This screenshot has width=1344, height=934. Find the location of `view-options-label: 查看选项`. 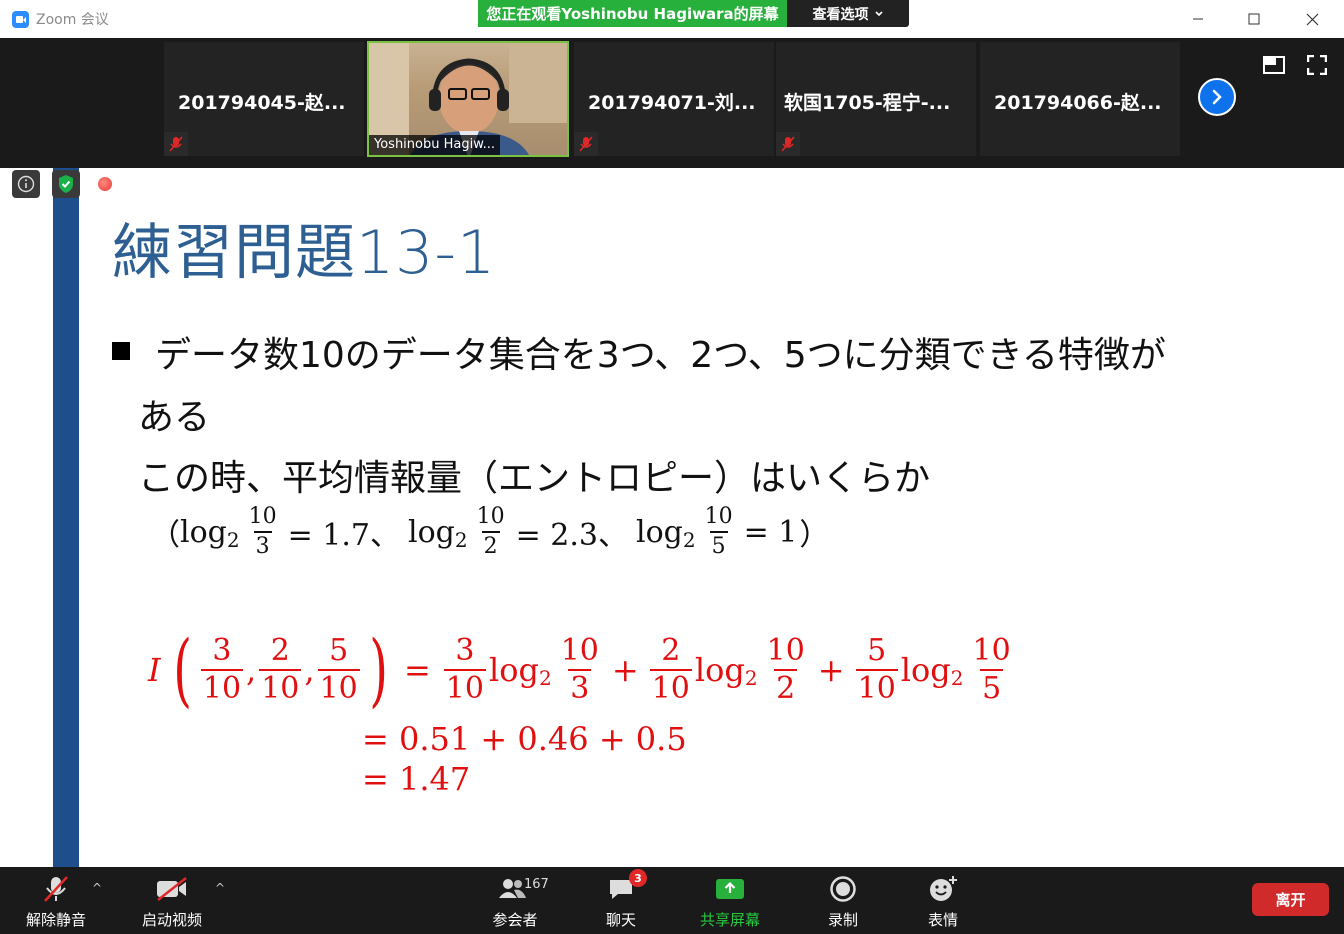

view-options-label: 查看选项 is located at coordinates (840, 14).